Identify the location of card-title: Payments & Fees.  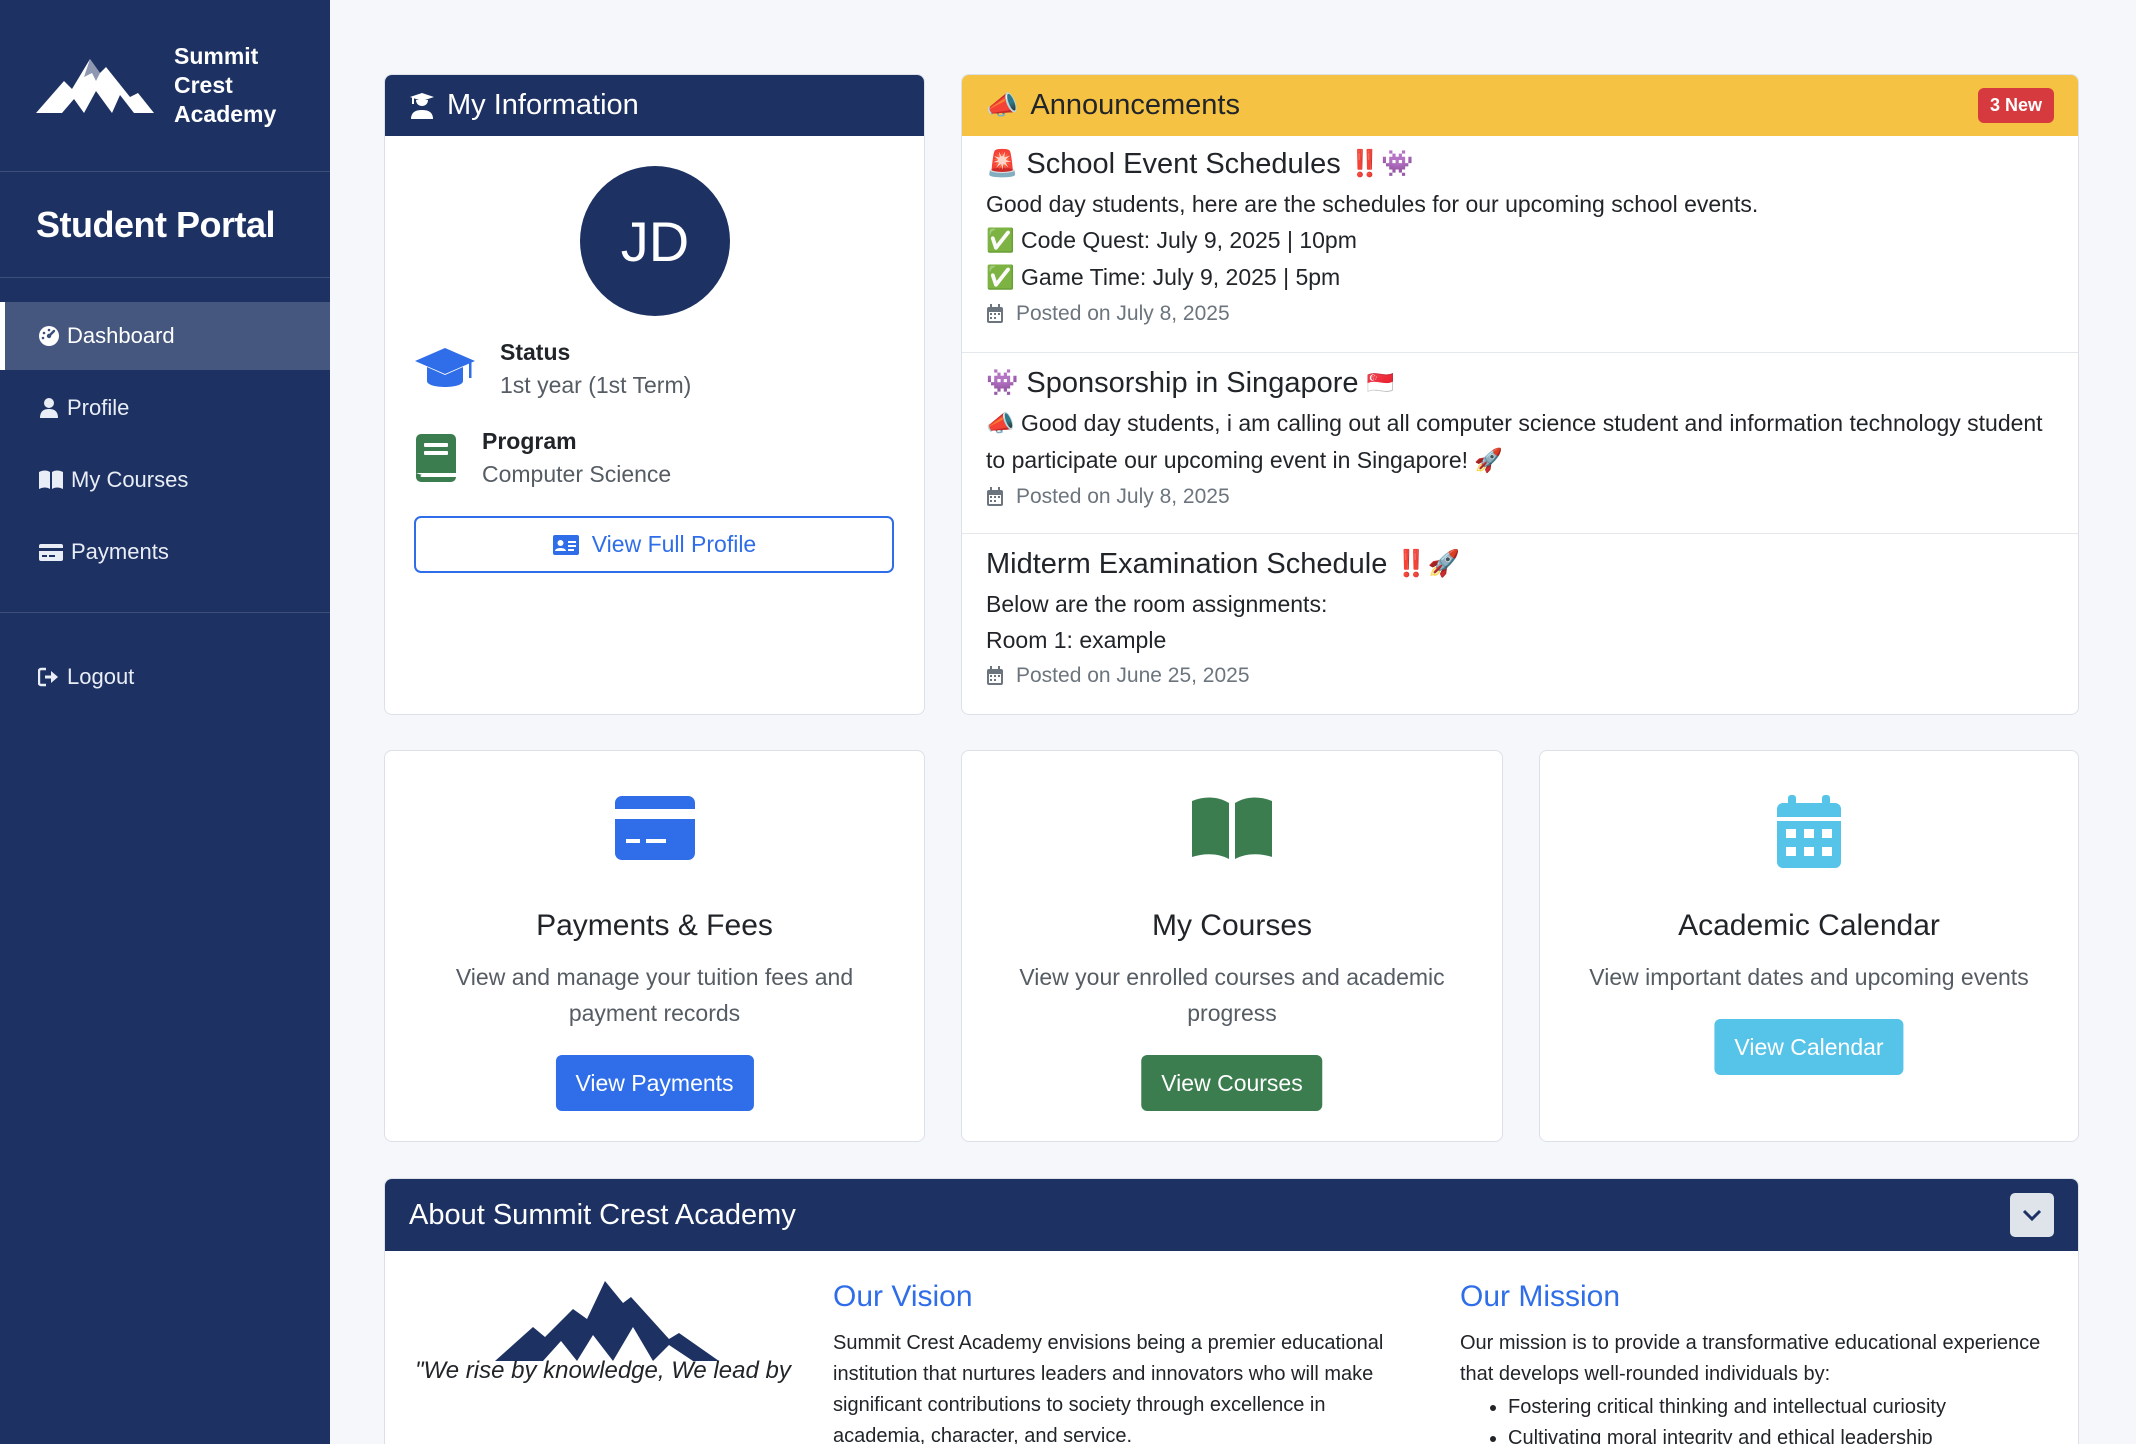
(654, 925).